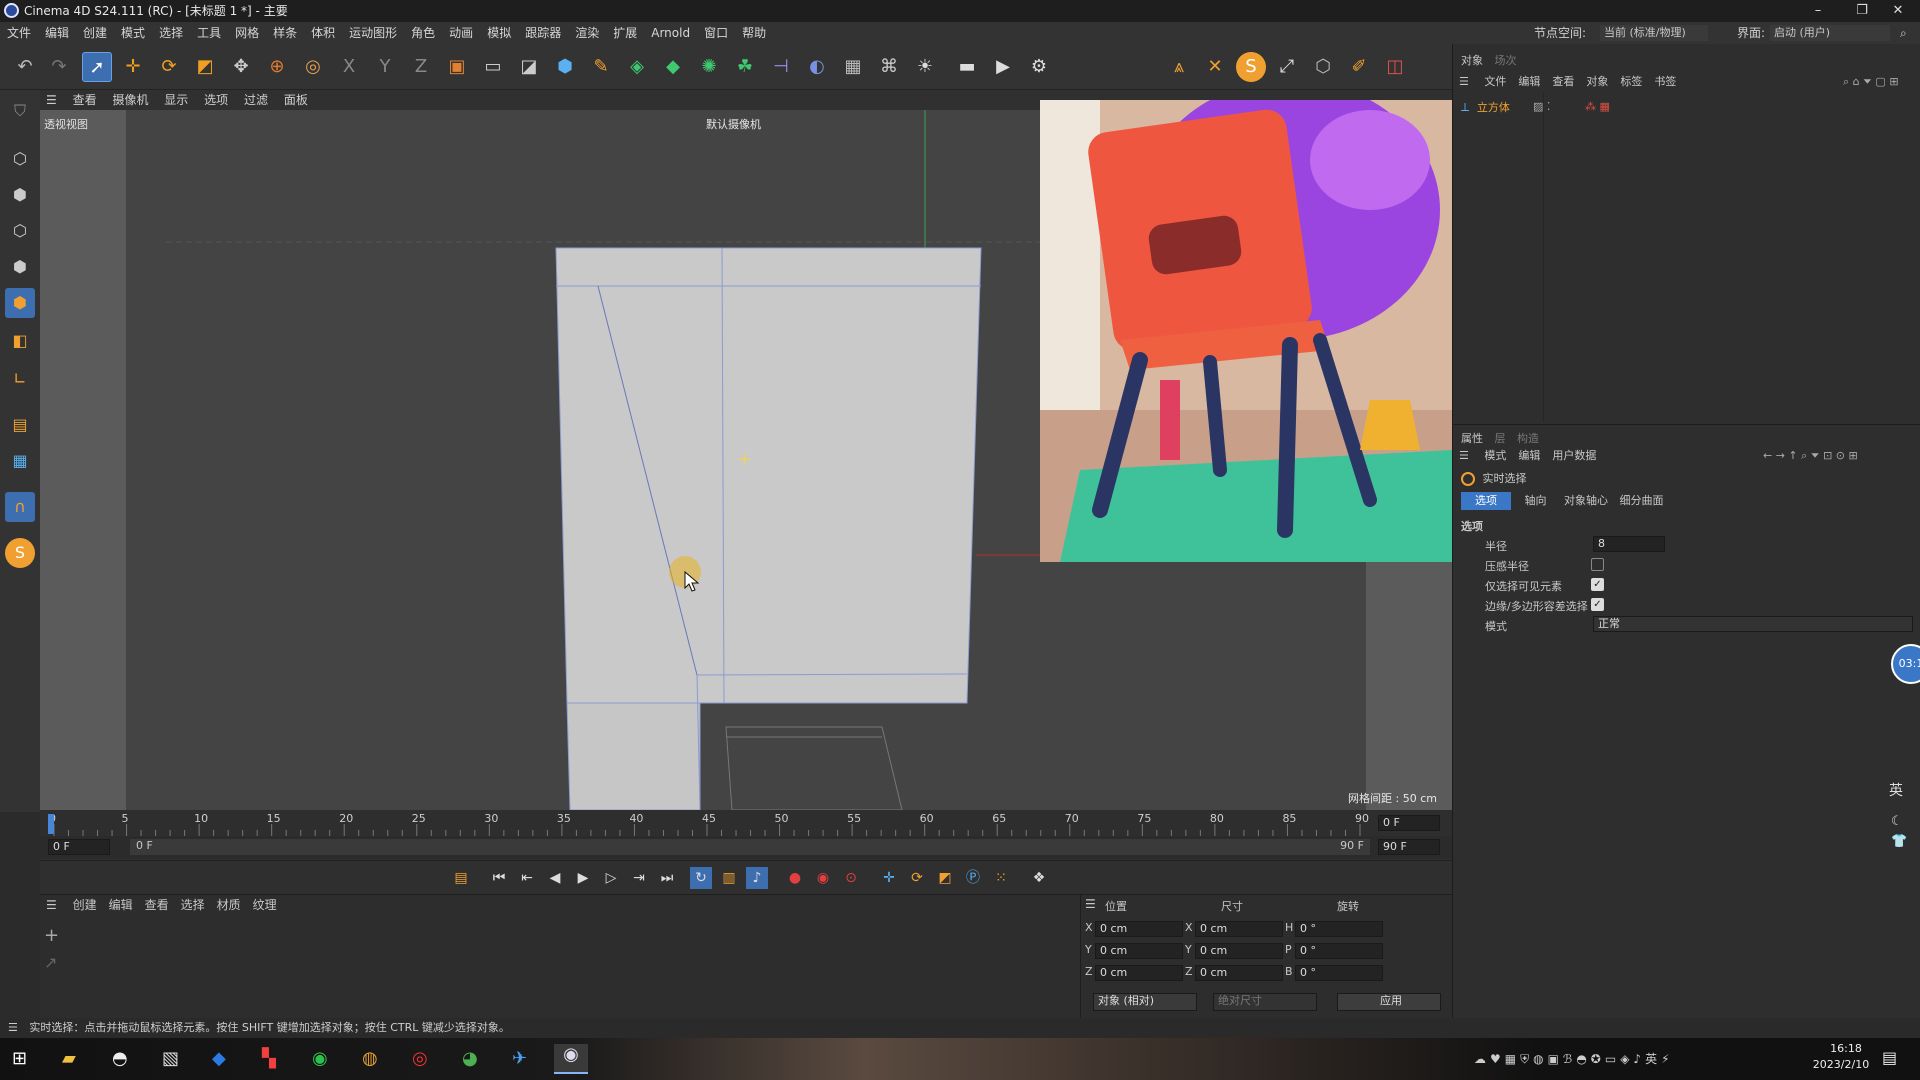  Describe the element at coordinates (51, 824) in the screenshot. I see `playhead` at that location.